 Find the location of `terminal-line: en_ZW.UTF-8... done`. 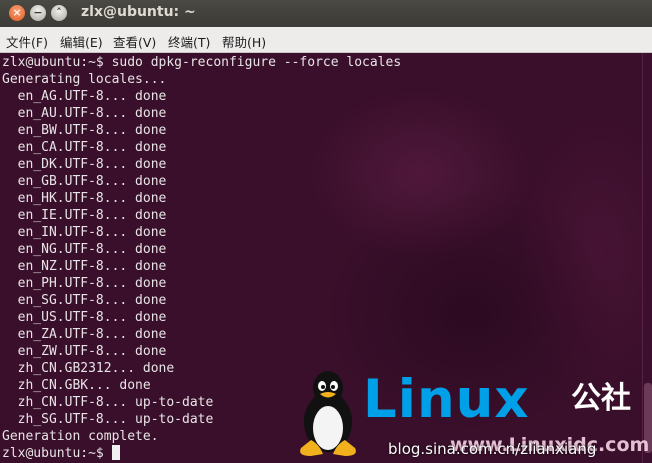

terminal-line: en_ZW.UTF-8... done is located at coordinates (84, 351).